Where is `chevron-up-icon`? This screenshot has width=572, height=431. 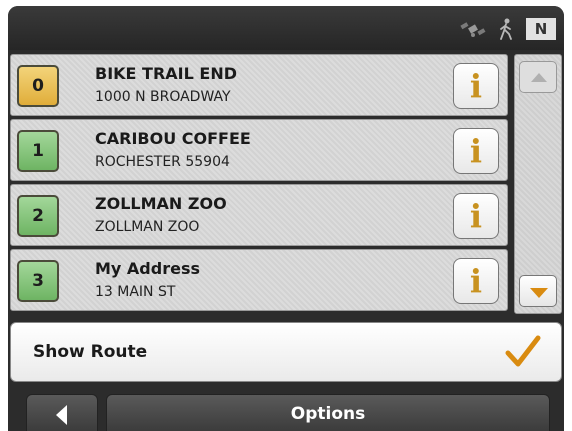 chevron-up-icon is located at coordinates (539, 77).